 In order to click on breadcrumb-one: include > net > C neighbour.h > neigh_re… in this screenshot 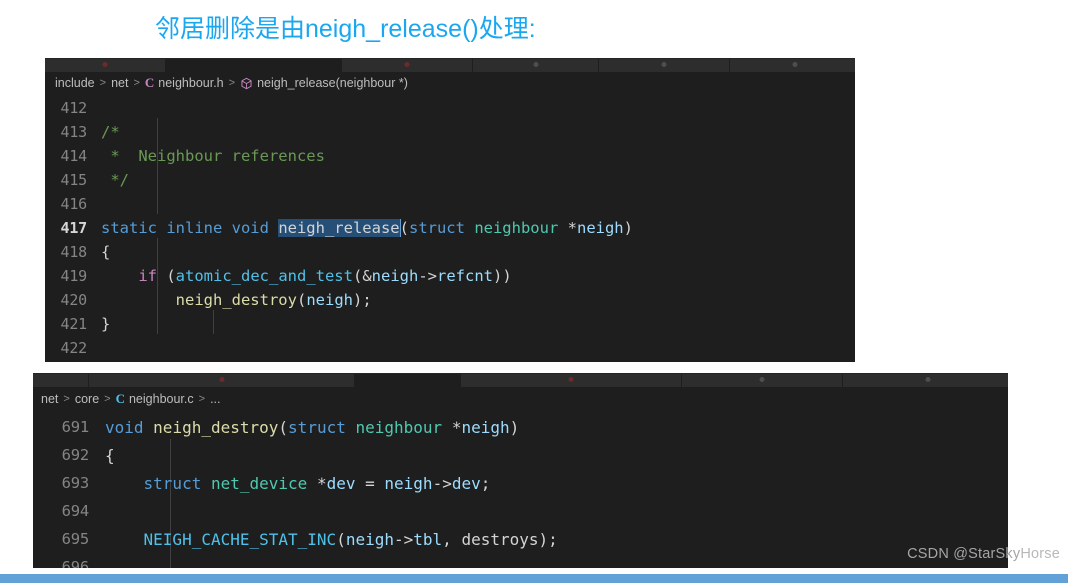, I will do `click(450, 83)`.